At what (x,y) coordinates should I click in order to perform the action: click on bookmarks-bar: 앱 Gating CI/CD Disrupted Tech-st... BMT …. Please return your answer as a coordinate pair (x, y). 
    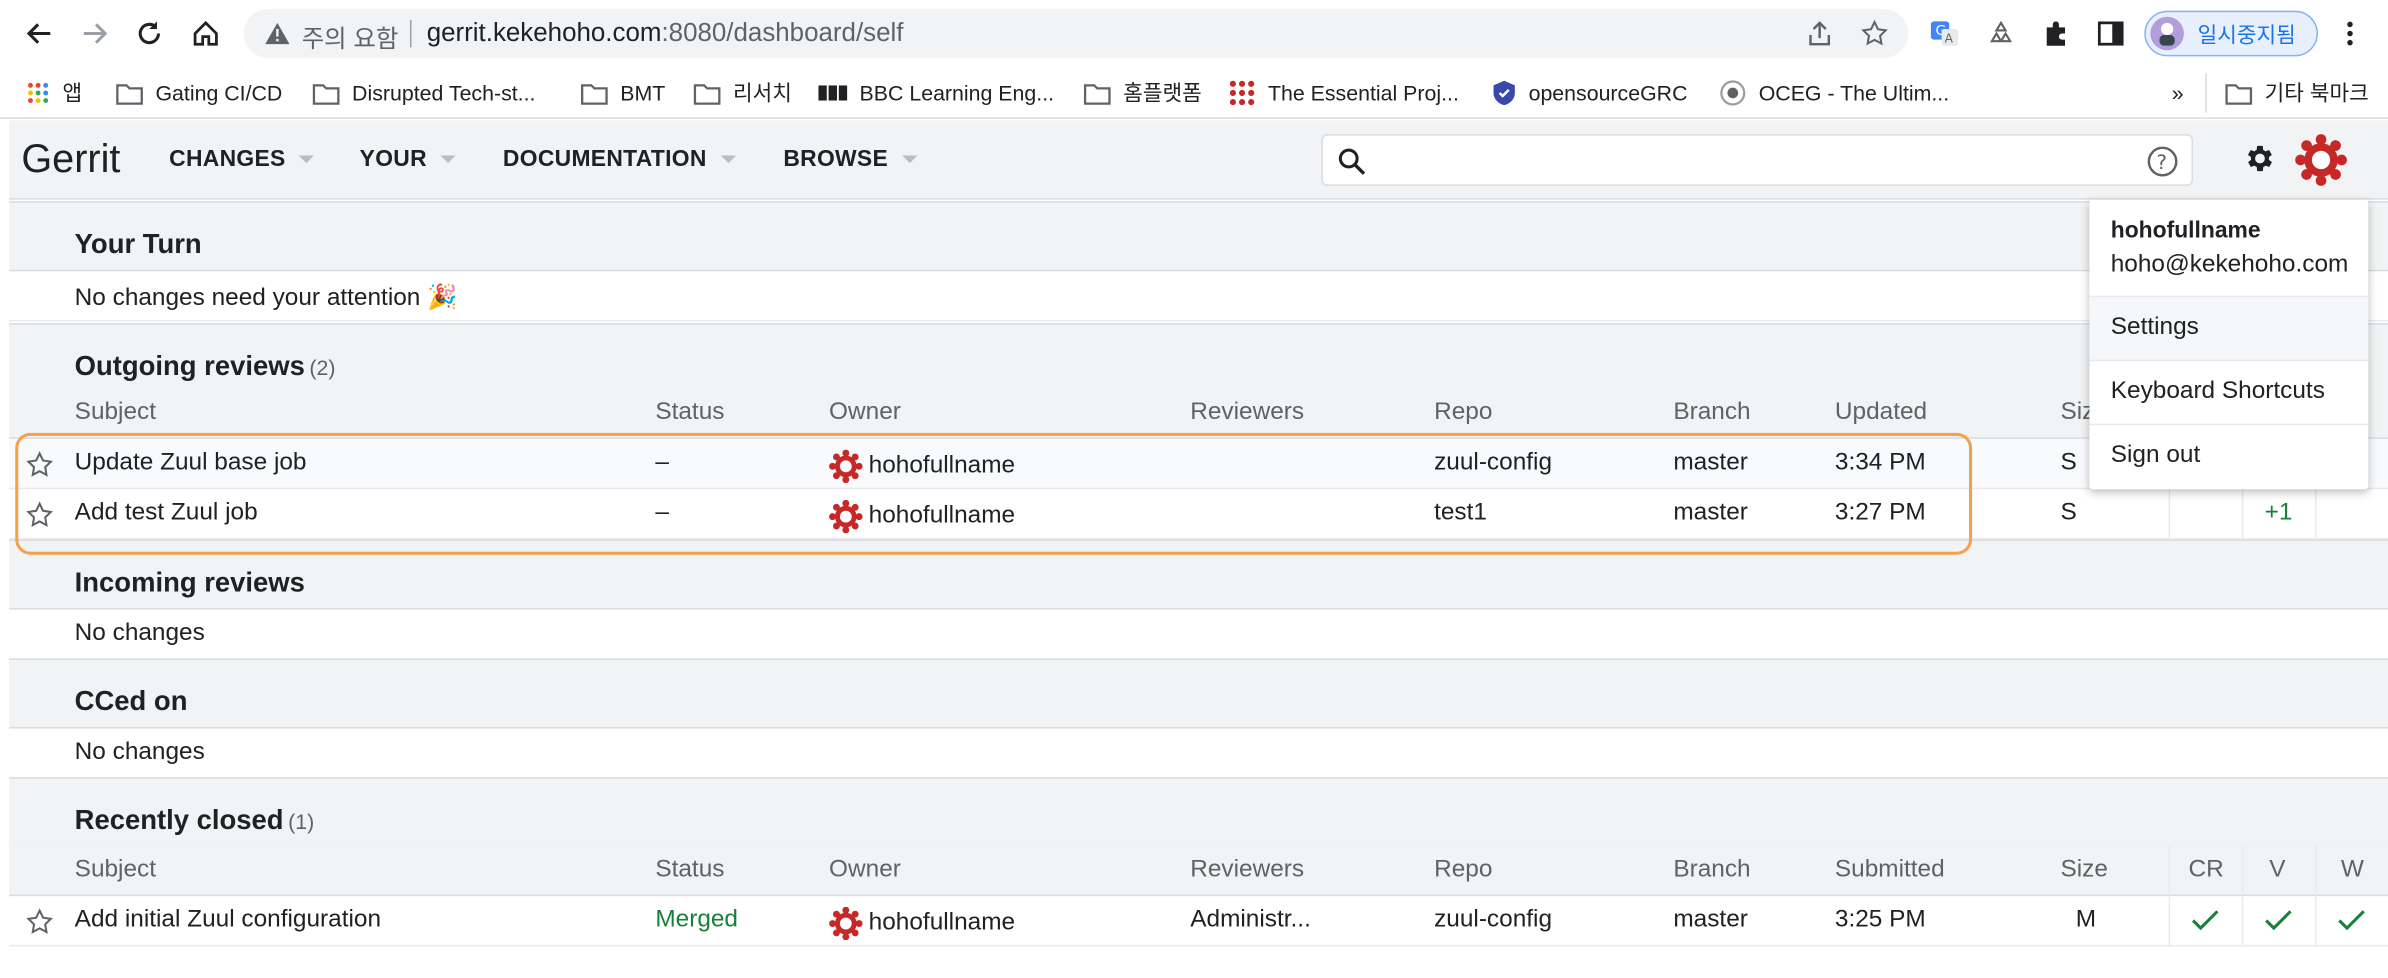
    Looking at the image, I should click on (1194, 93).